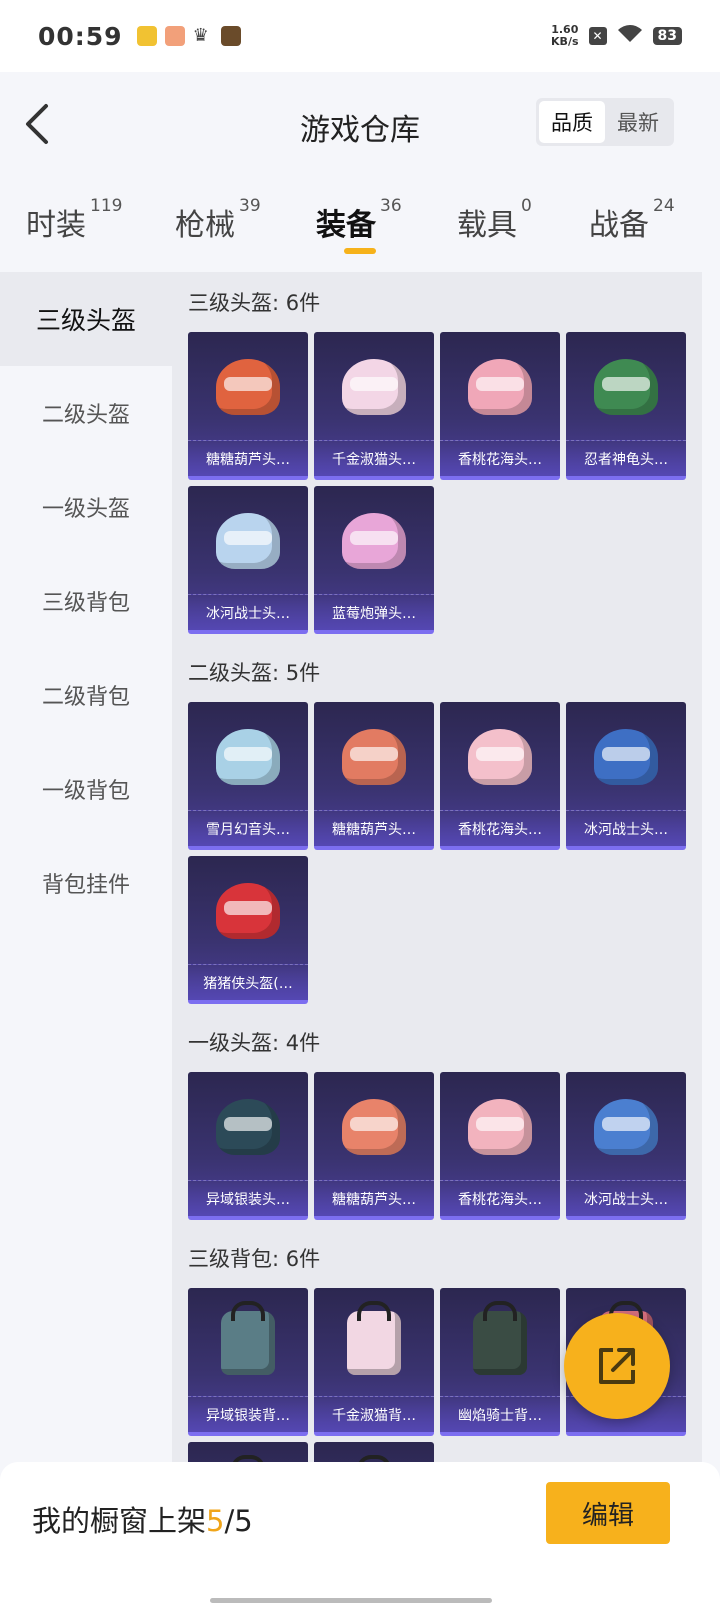 The width and height of the screenshot is (720, 1608). I want to click on sidebar-item-level1-helmet: 一级头盔, so click(86, 507).